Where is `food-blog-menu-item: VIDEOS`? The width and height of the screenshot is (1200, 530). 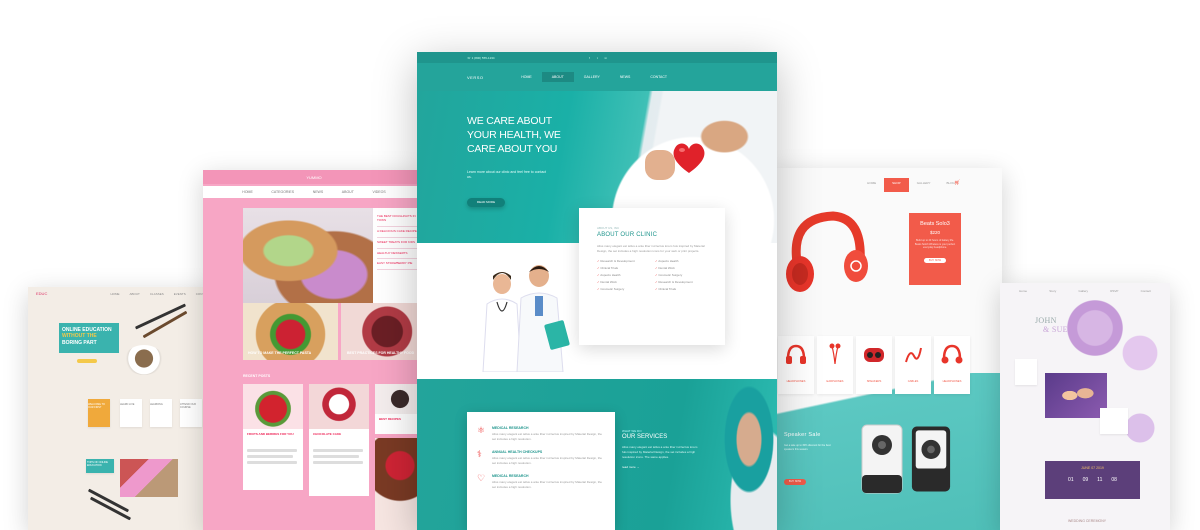 food-blog-menu-item: VIDEOS is located at coordinates (378, 192).